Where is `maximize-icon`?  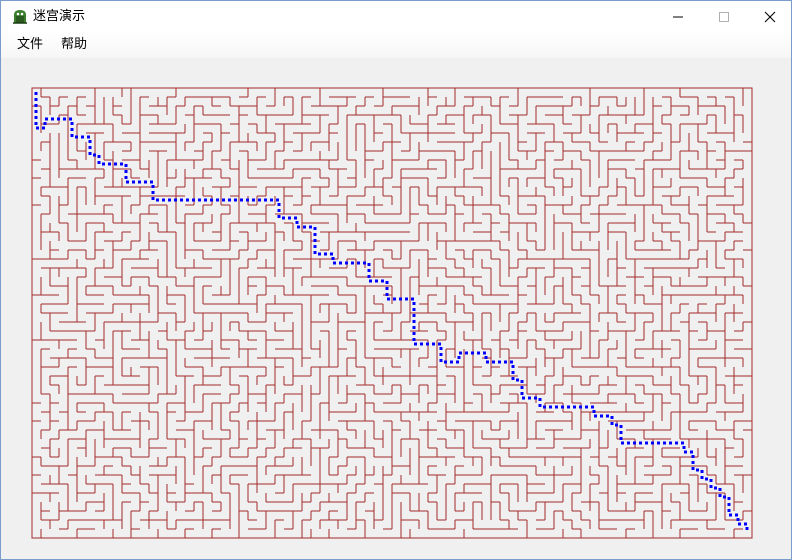 maximize-icon is located at coordinates (724, 17).